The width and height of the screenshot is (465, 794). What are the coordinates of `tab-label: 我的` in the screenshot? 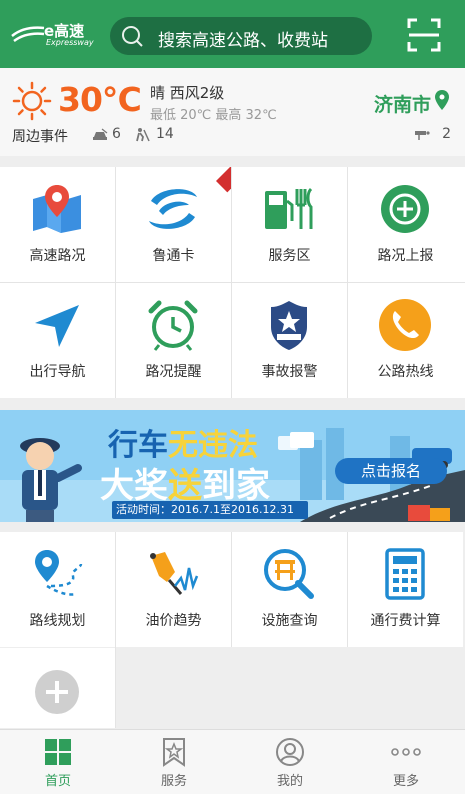 It's located at (289, 781).